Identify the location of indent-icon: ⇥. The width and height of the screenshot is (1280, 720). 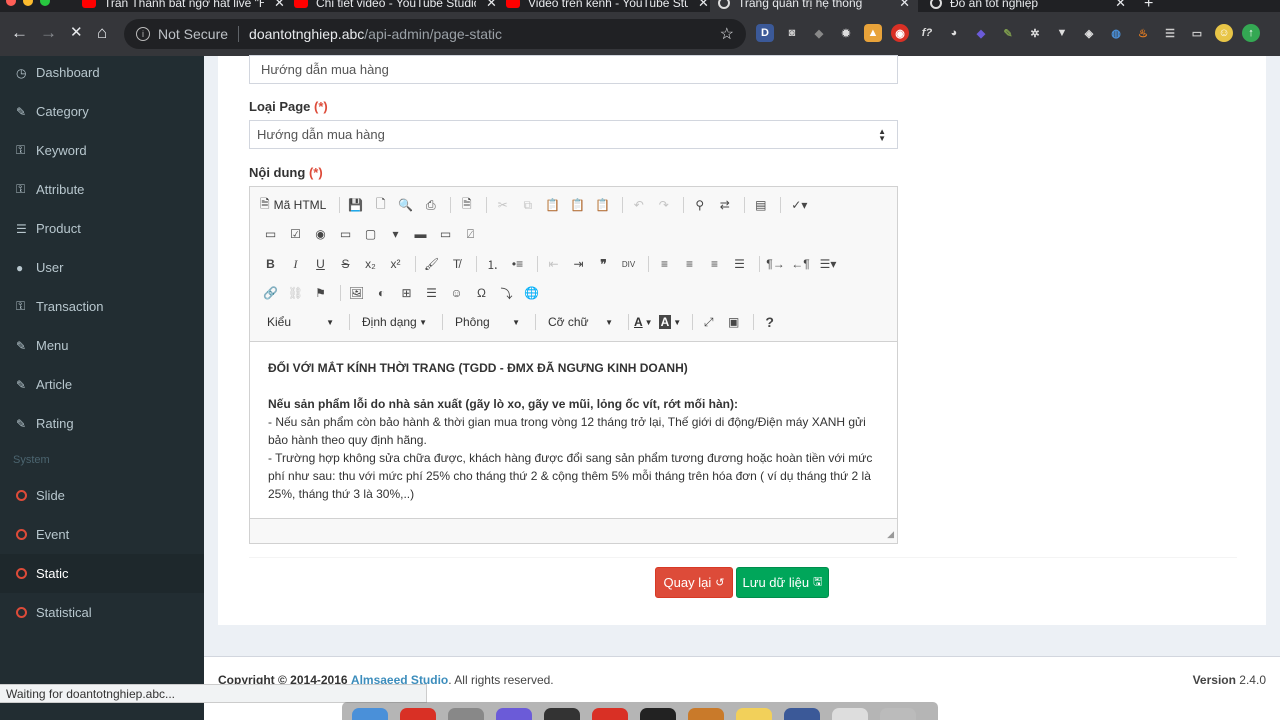
(578, 264).